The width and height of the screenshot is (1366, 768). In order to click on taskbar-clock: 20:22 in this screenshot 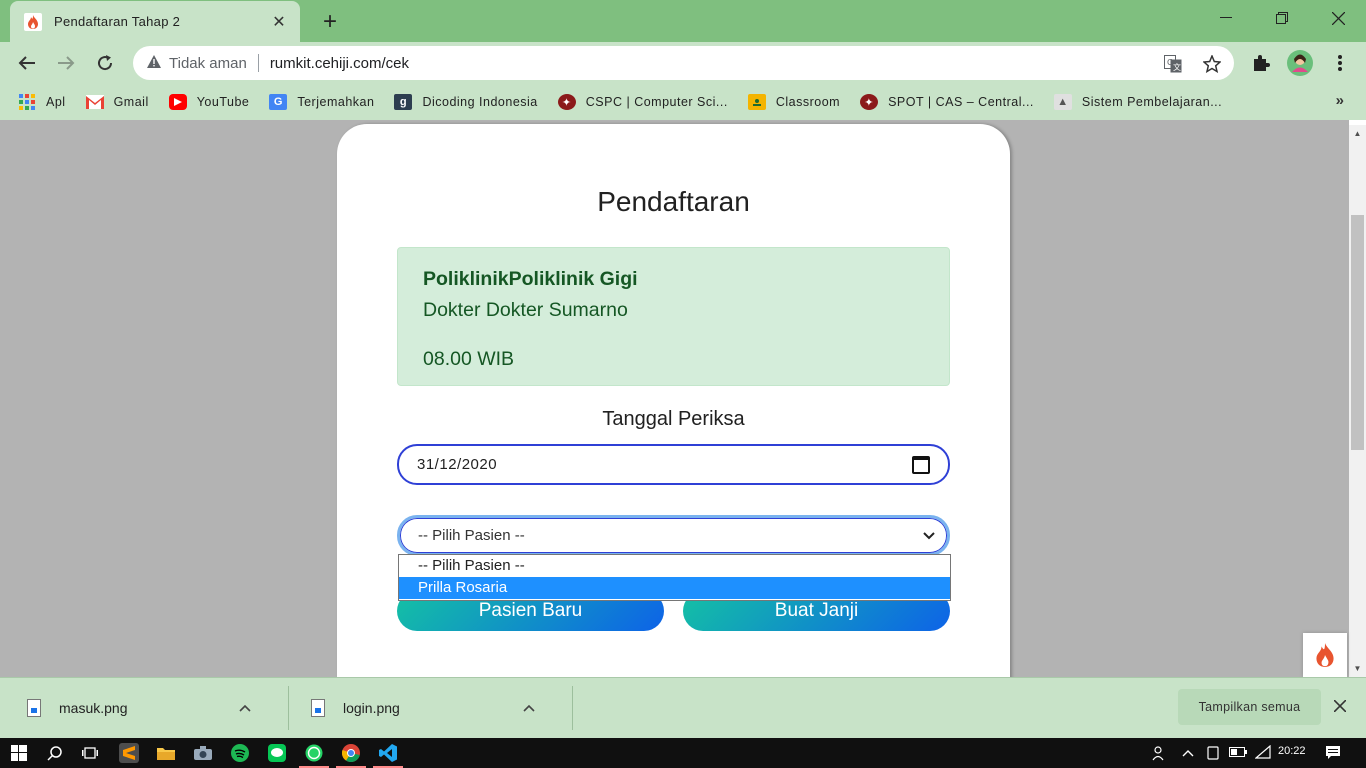, I will do `click(1292, 751)`.